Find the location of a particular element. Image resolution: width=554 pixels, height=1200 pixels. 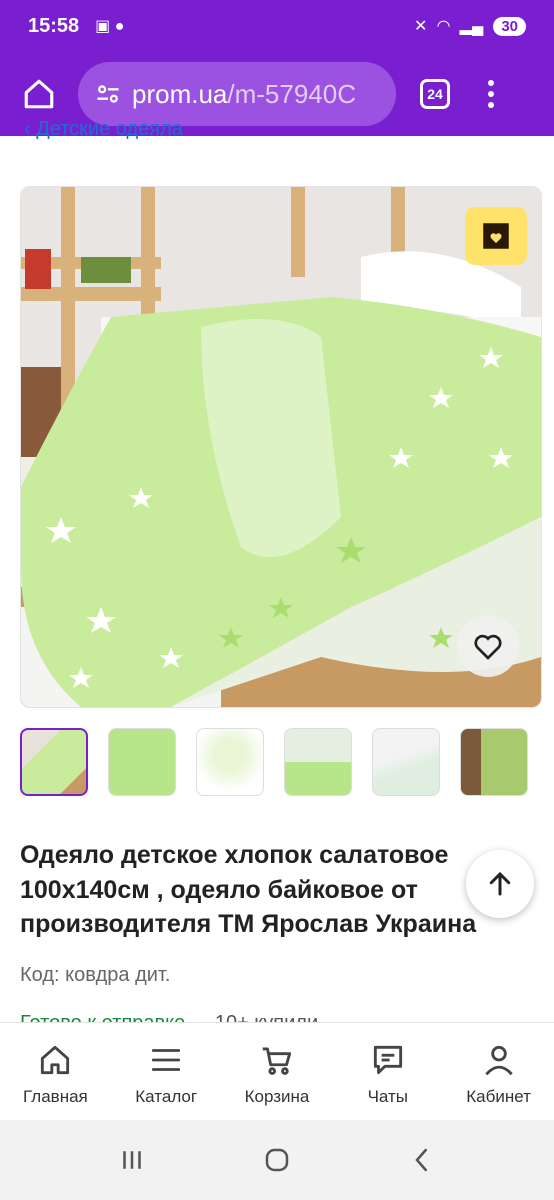

home-circle-icon is located at coordinates (277, 1160).